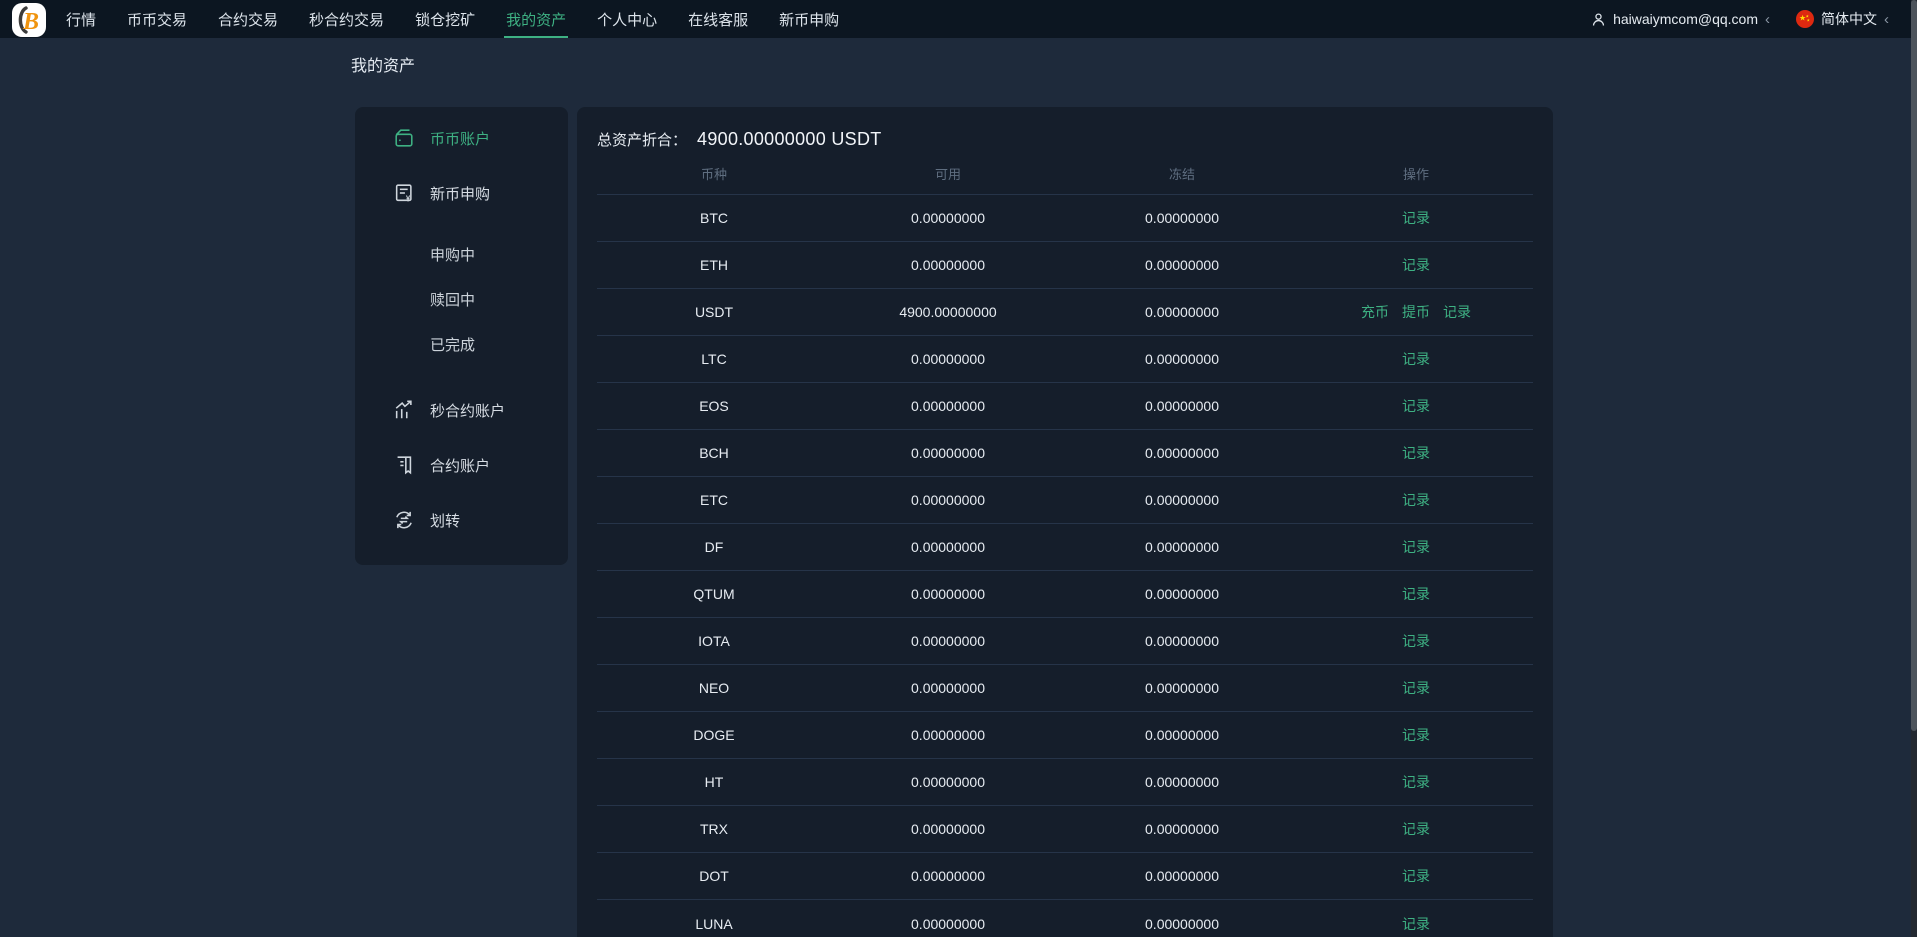 The width and height of the screenshot is (1917, 937). What do you see at coordinates (714, 453) in the screenshot?
I see `cell-coin: BCH` at bounding box center [714, 453].